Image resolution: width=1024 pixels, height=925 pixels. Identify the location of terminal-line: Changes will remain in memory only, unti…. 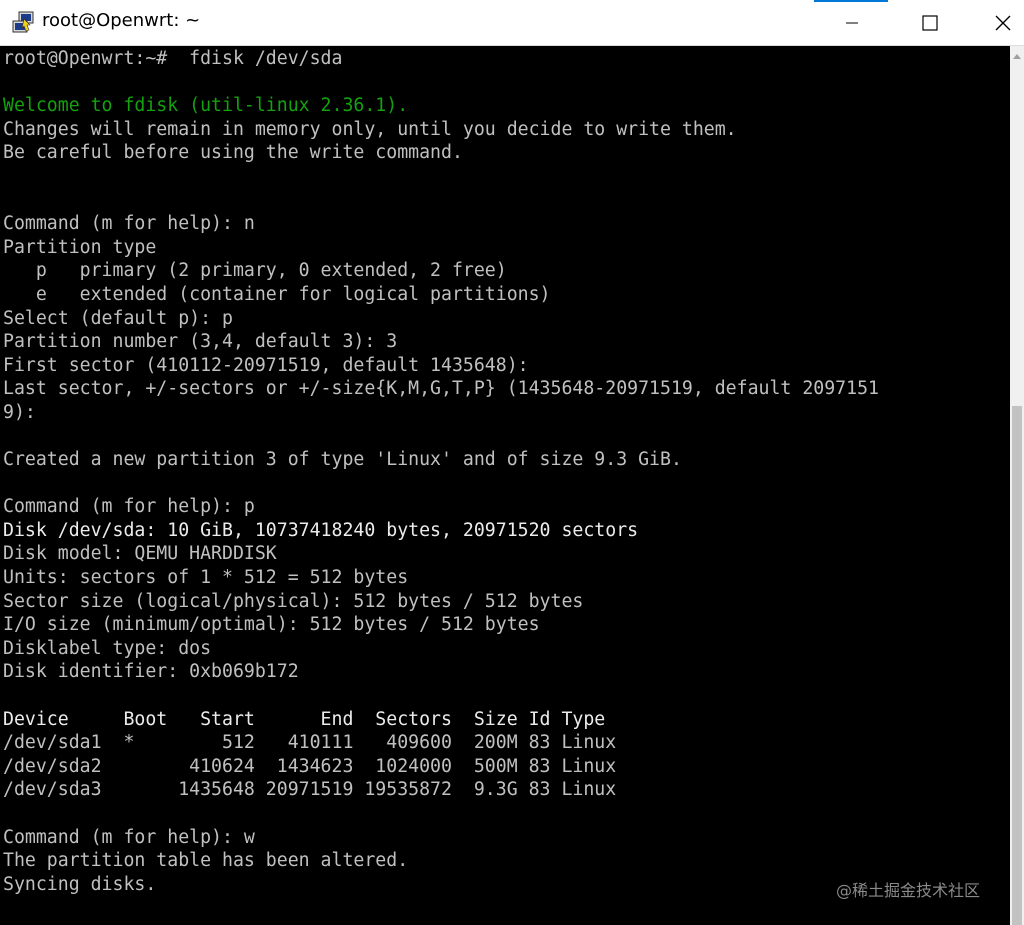
(370, 129).